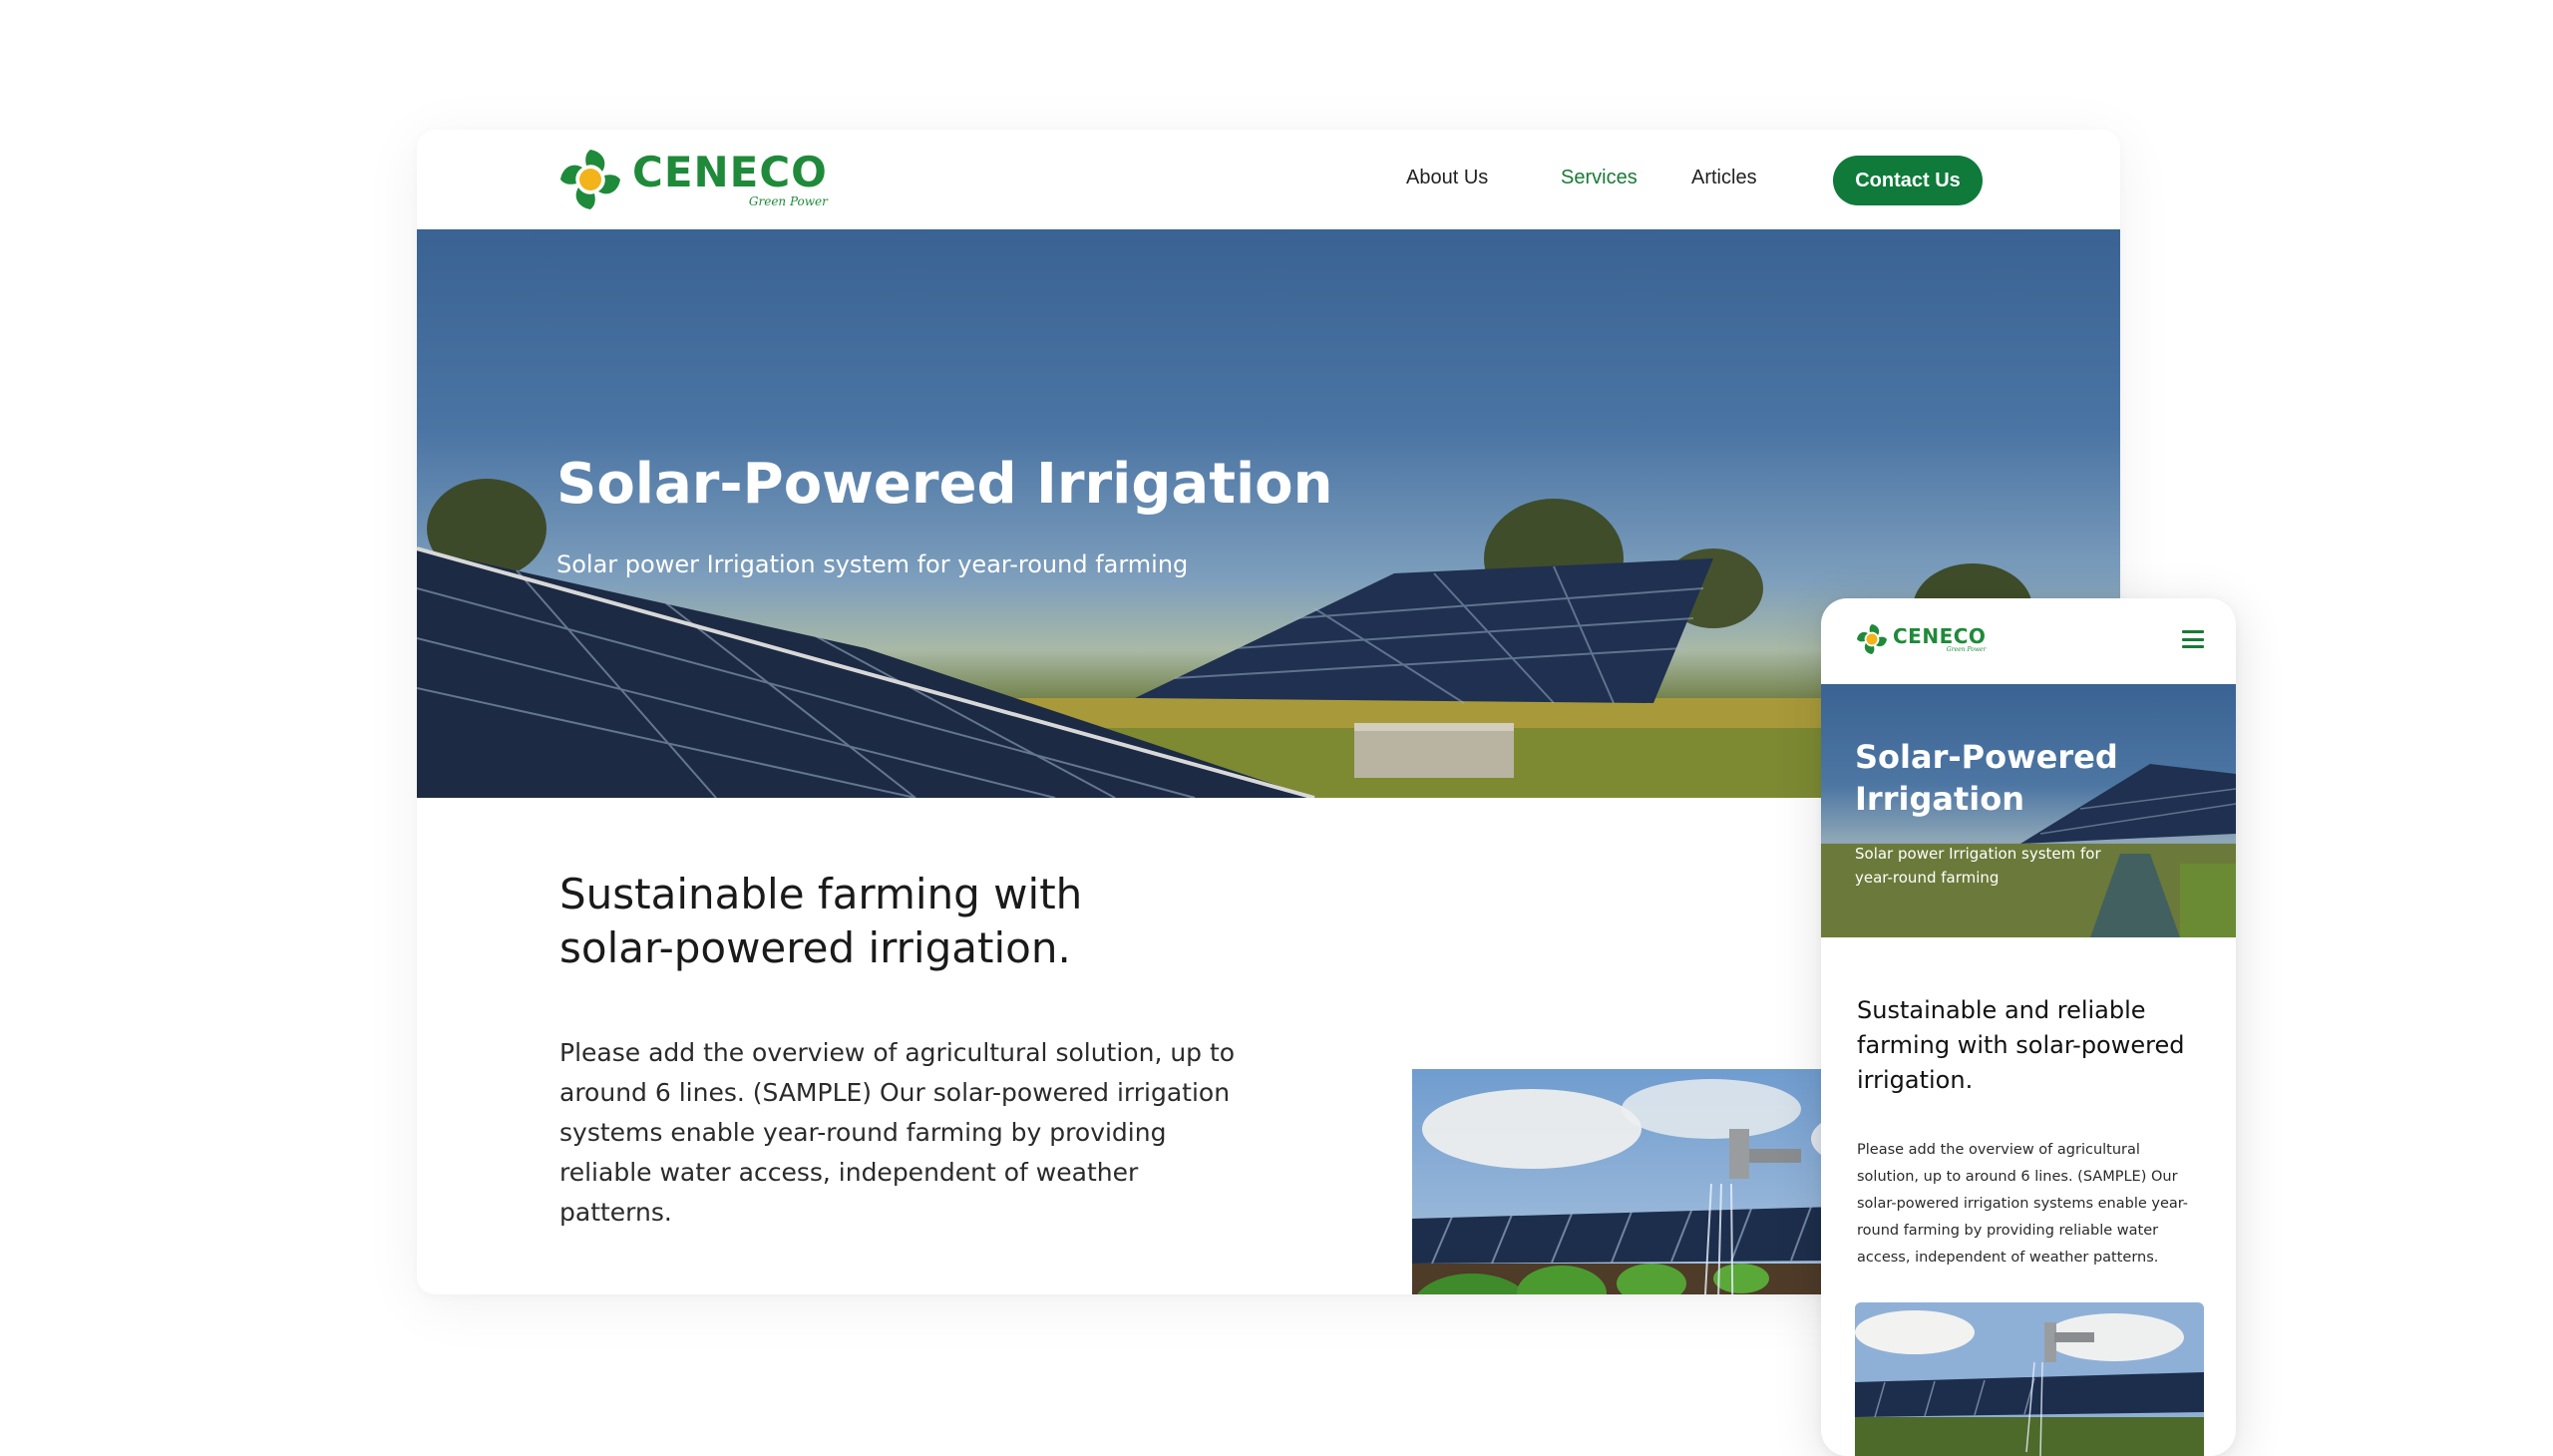  What do you see at coordinates (945, 484) in the screenshot?
I see `hero-title: Solar-Powered Irrigation` at bounding box center [945, 484].